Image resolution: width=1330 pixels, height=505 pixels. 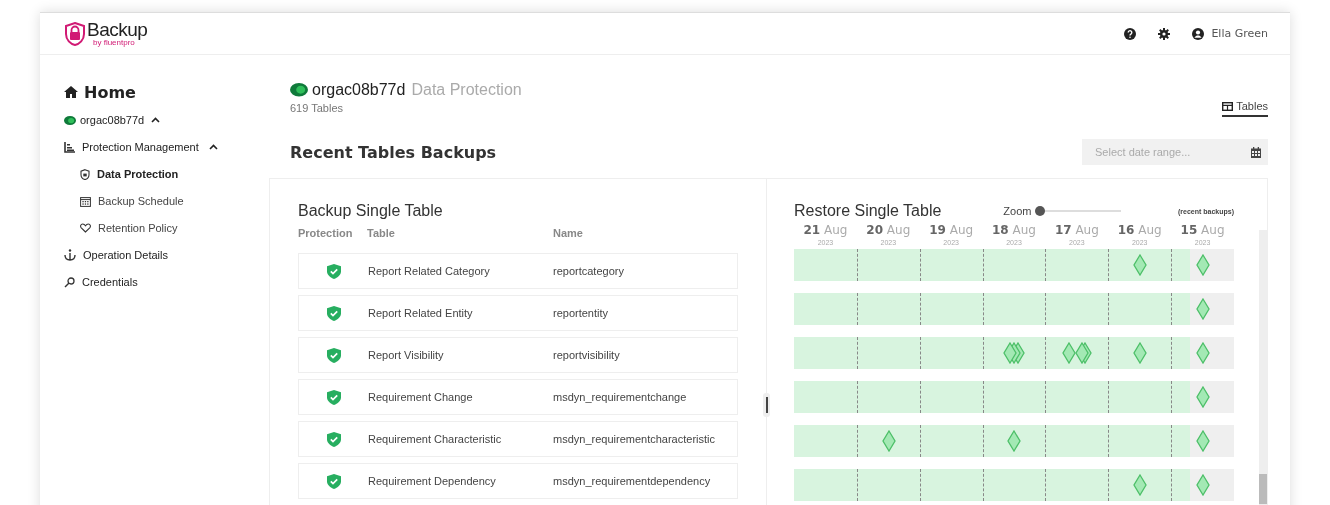 What do you see at coordinates (1017, 211) in the screenshot?
I see `zoom-label: Zoom` at bounding box center [1017, 211].